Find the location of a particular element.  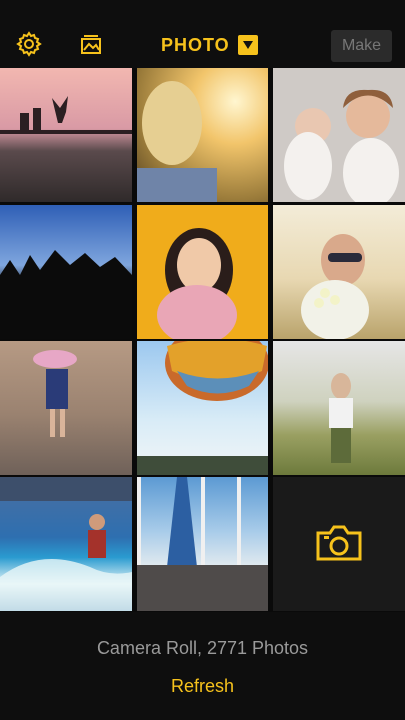

camera-roll-count: Camera Roll, 2771 Photos is located at coordinates (202, 648).